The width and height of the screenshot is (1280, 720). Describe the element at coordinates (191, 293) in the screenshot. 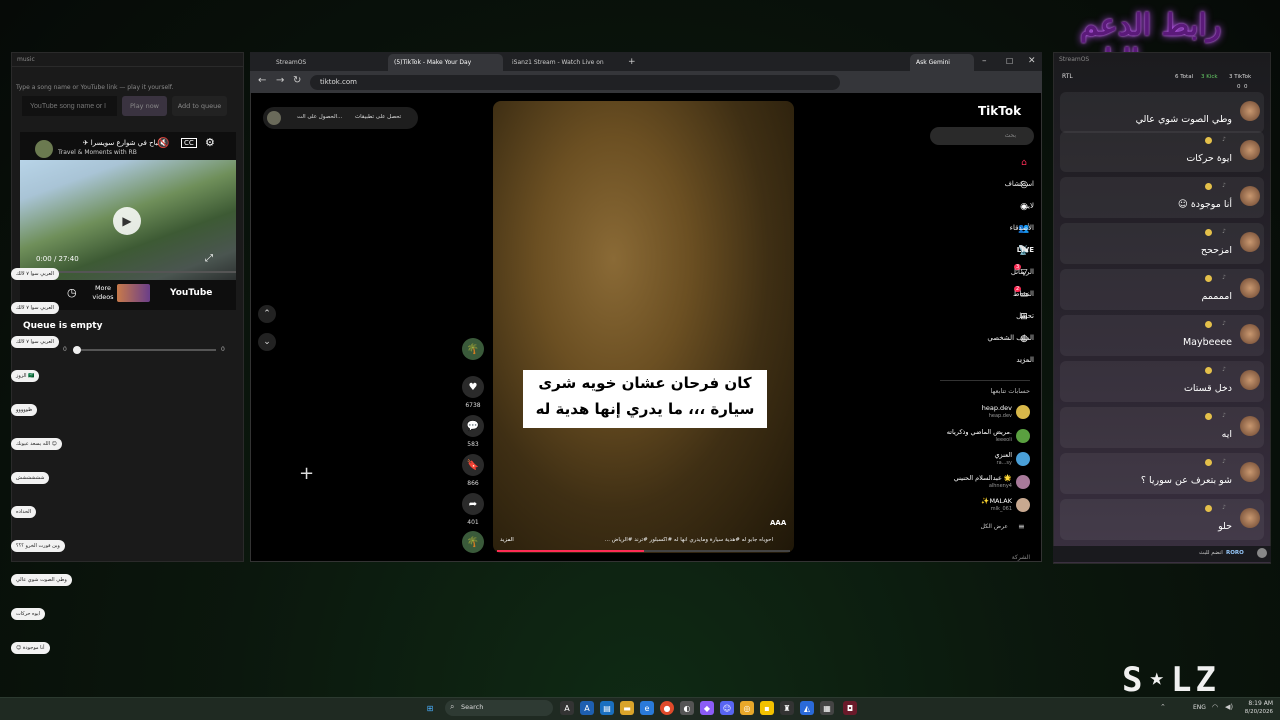

I see `youtube-logo: YouTube` at that location.